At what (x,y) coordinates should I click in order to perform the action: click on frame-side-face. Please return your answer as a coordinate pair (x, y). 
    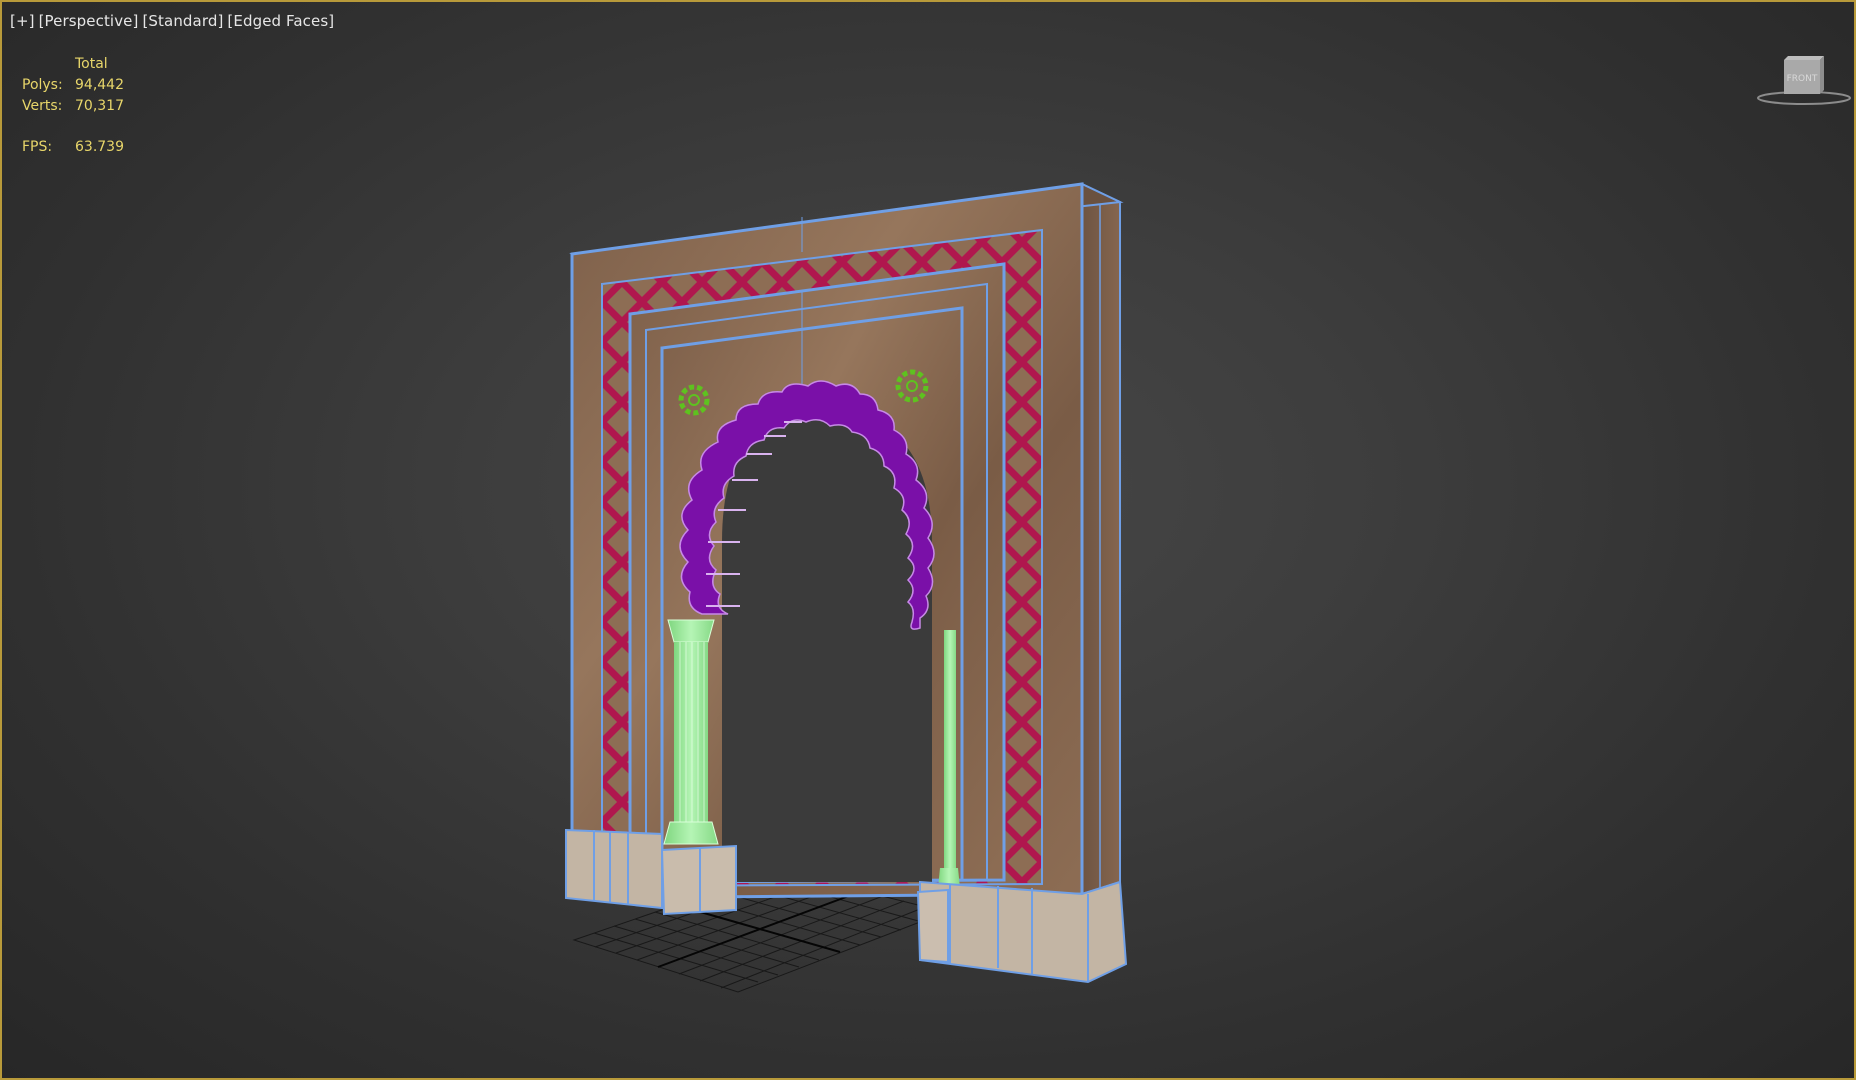
    Looking at the image, I should click on (1101, 539).